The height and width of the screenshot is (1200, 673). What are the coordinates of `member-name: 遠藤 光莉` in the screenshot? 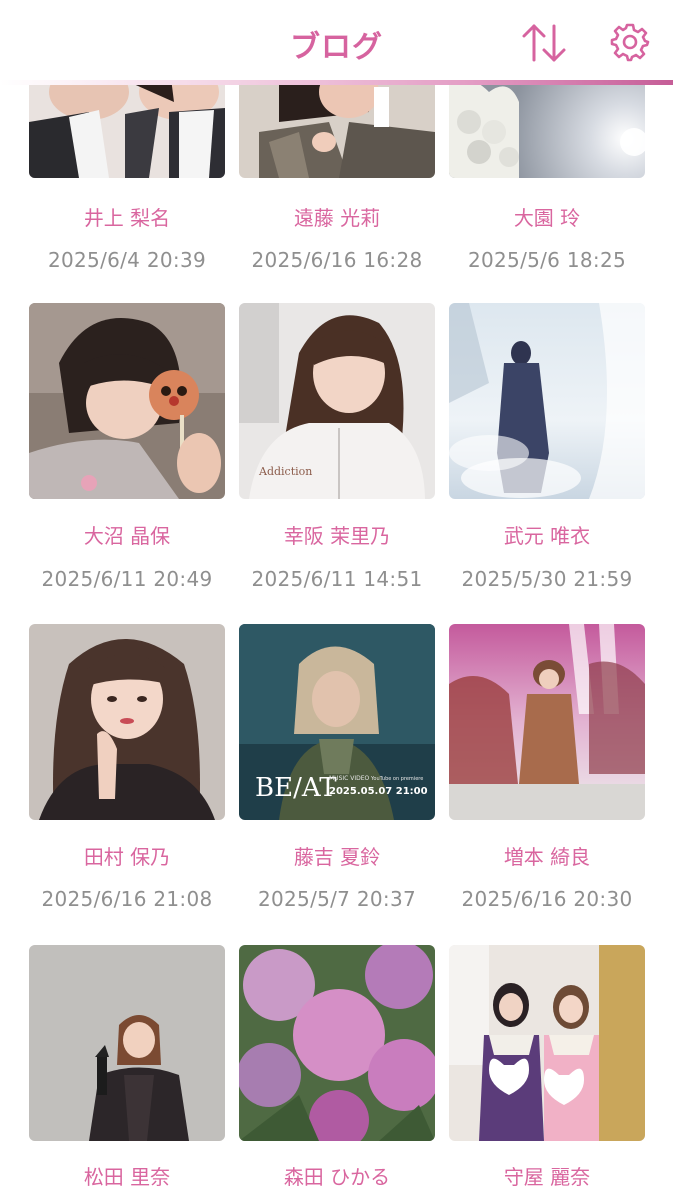 It's located at (337, 218).